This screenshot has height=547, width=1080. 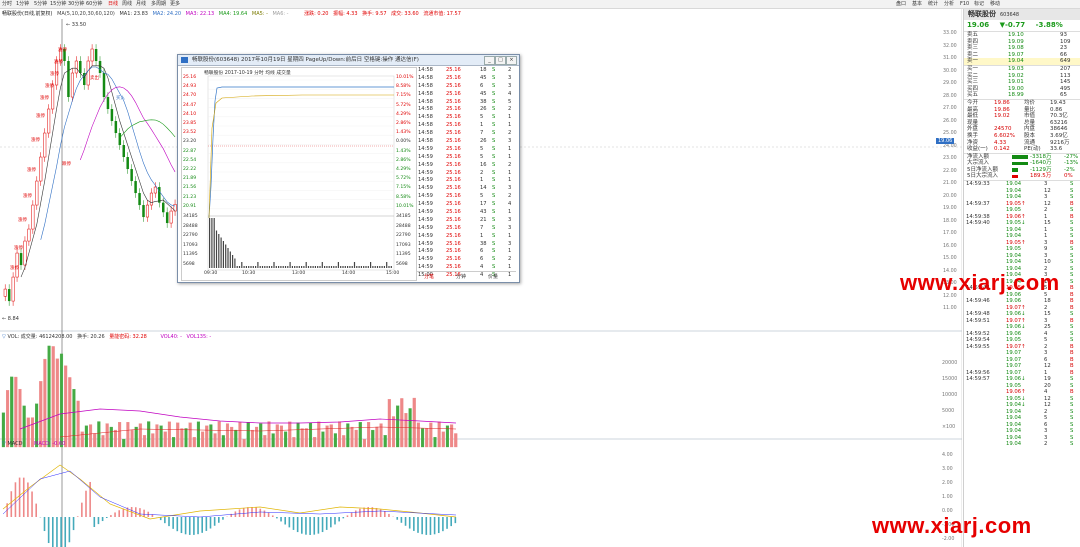 I want to click on tab-daily: 日线, so click(x=113, y=4).